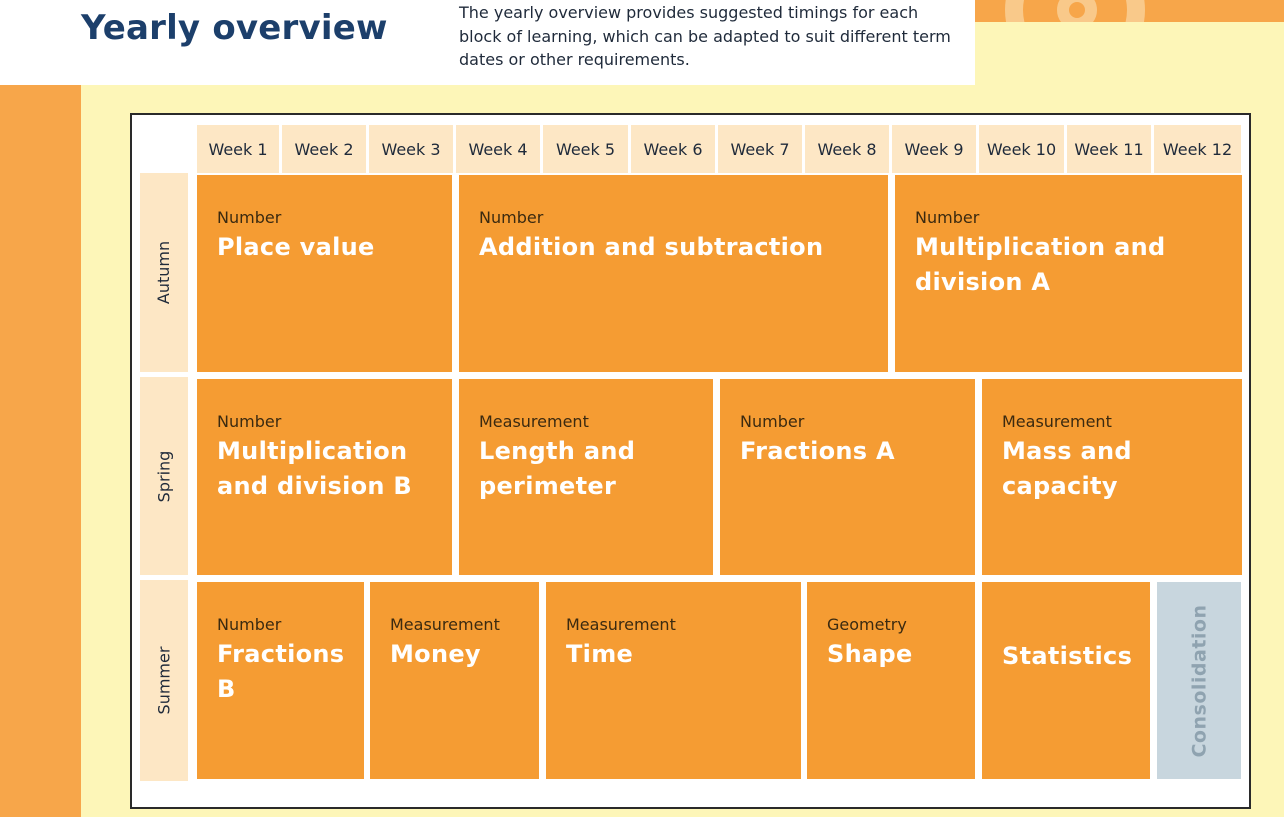  What do you see at coordinates (557, 468) in the screenshot?
I see `block-title: Length and perimeter` at bounding box center [557, 468].